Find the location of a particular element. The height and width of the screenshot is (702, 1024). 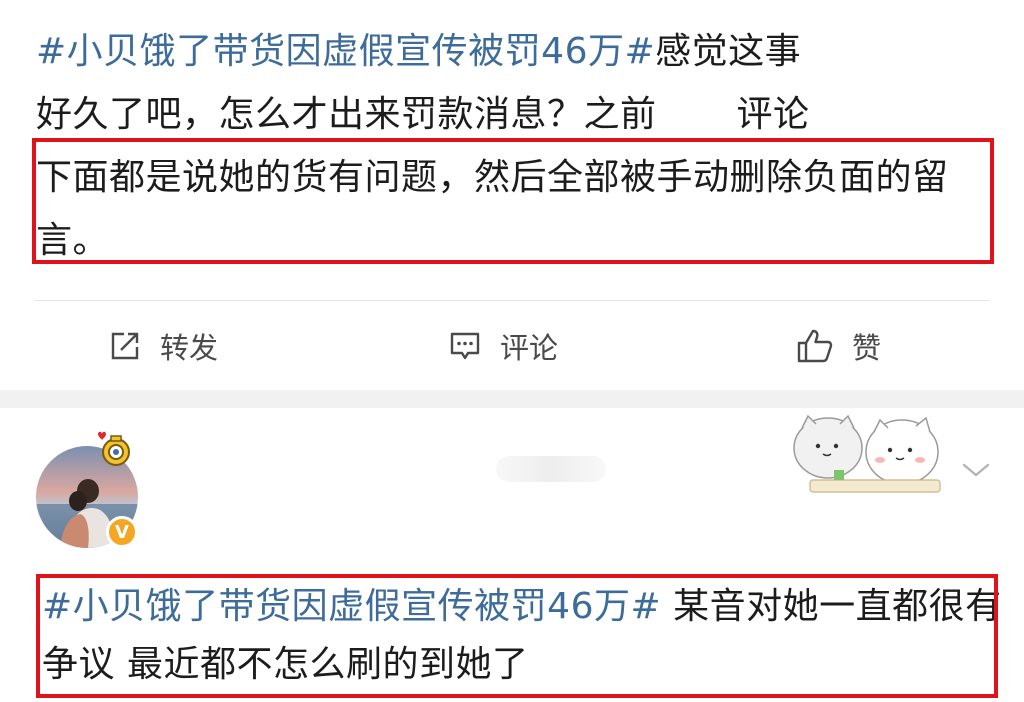

post-text-line2-tail: 评论 is located at coordinates (773, 114).